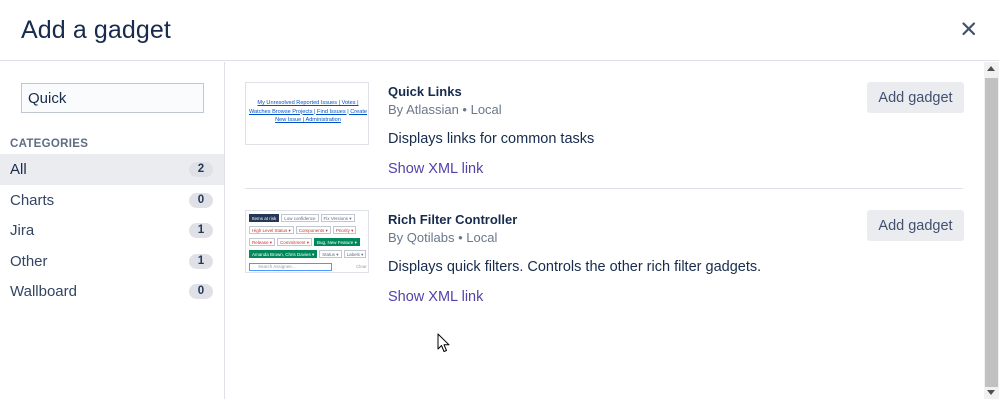 Image resolution: width=999 pixels, height=399 pixels. What do you see at coordinates (96, 30) in the screenshot?
I see `dialog-title: Add a gadget` at bounding box center [96, 30].